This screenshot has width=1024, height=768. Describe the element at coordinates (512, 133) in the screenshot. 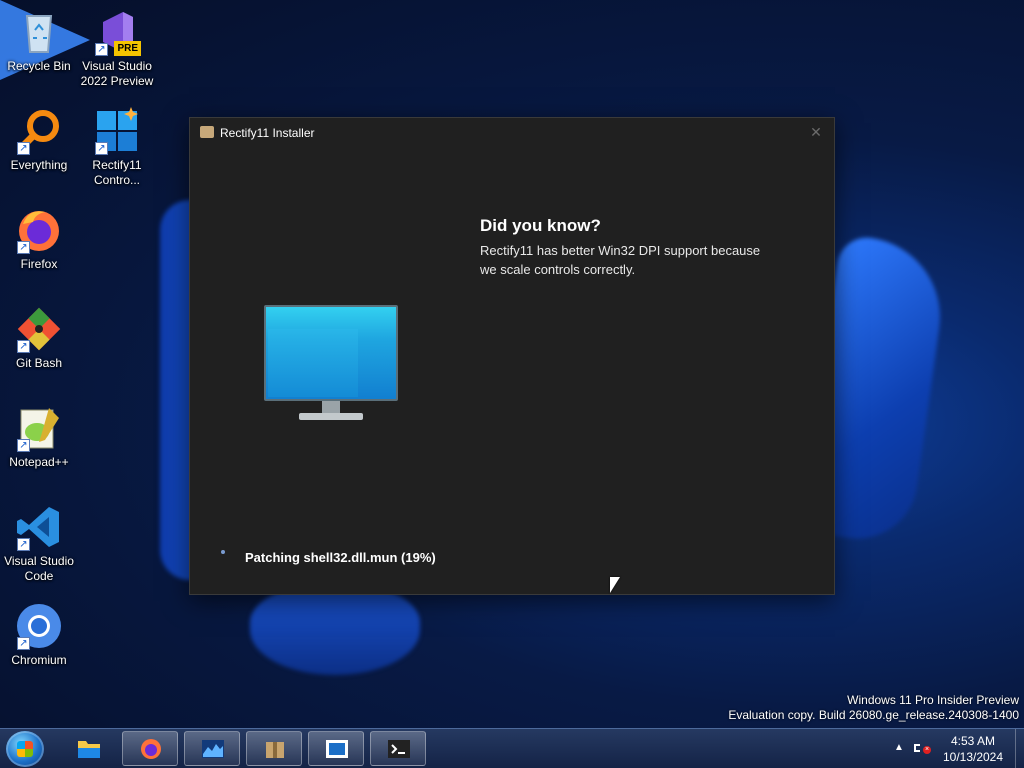

I see `title-bar: Rectify11 Installer ✕` at that location.